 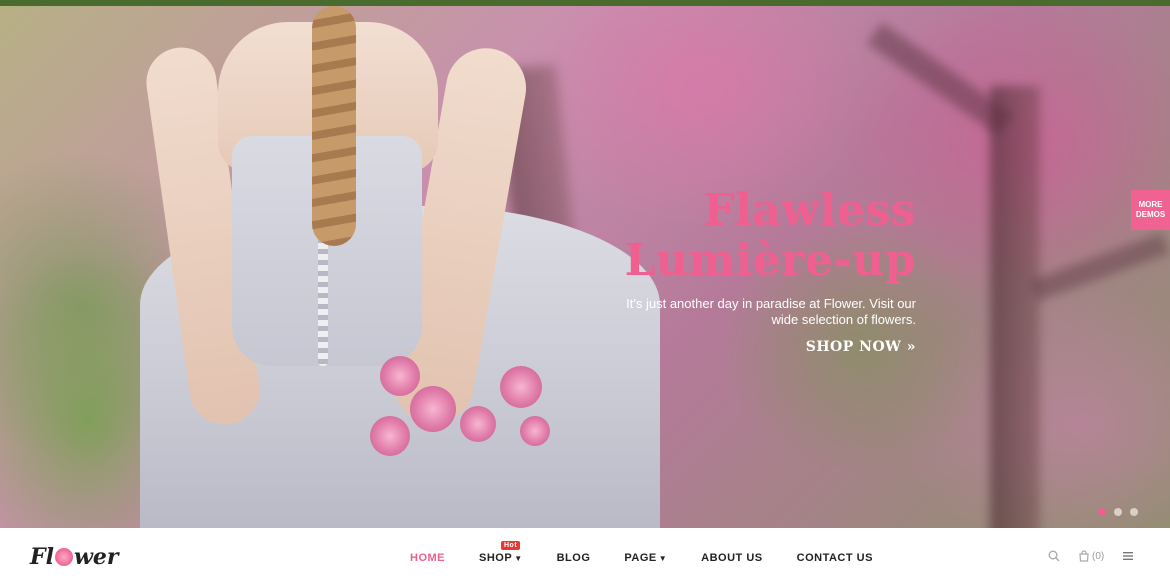 I want to click on menu-item-label: ABOUT US, so click(x=732, y=558).